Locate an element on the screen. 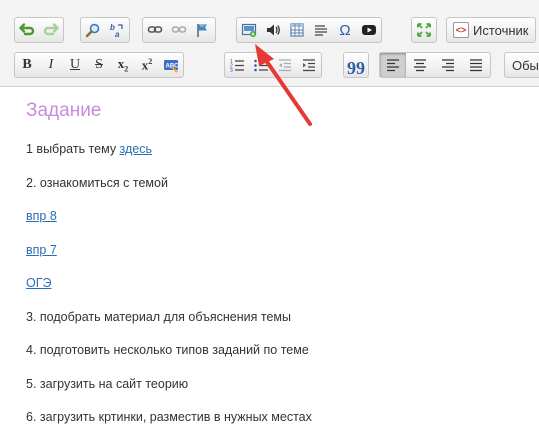 This screenshot has width=539, height=446. underline-button: U is located at coordinates (75, 65).